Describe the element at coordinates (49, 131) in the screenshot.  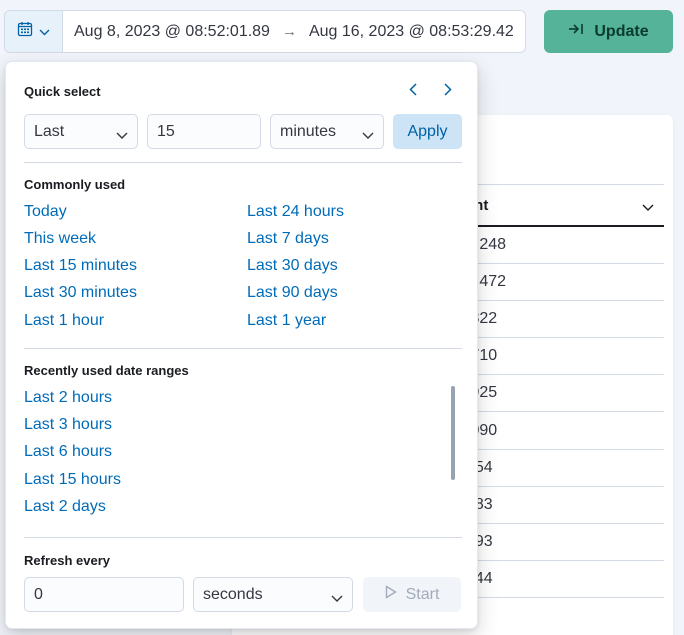
I see `direction-value: Last` at that location.